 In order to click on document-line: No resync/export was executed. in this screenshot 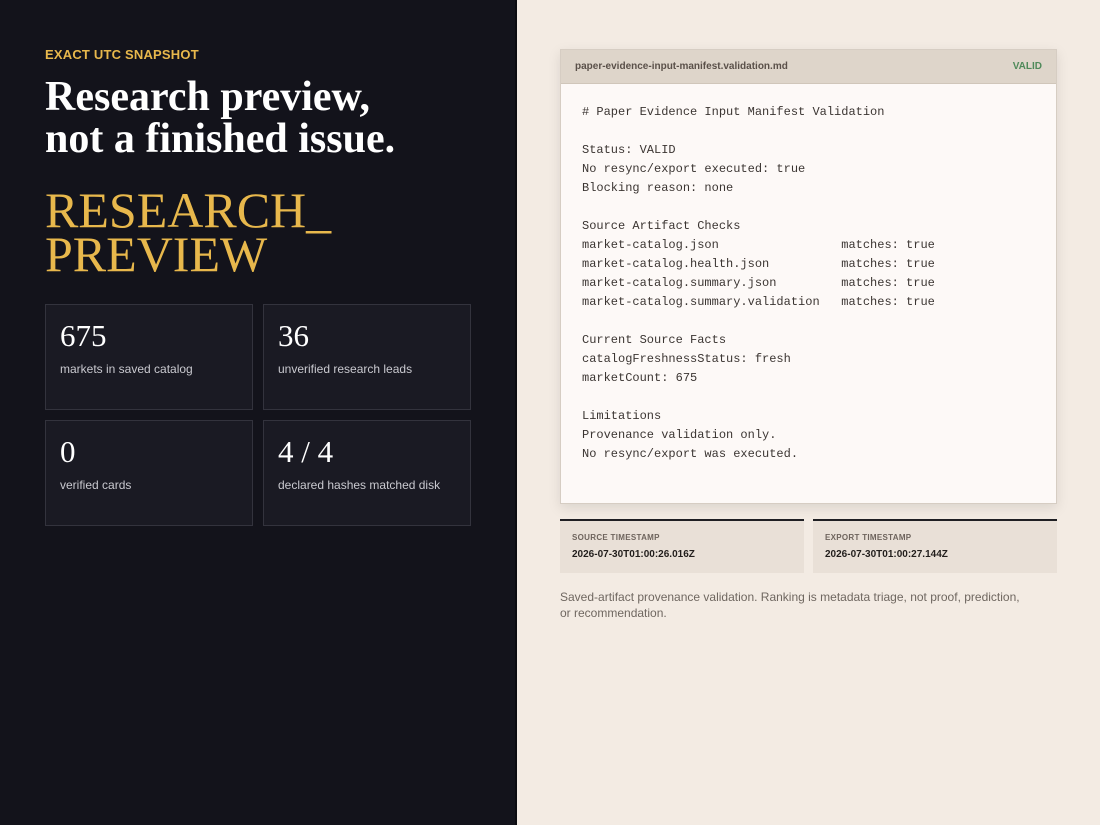, I will do `click(690, 454)`.